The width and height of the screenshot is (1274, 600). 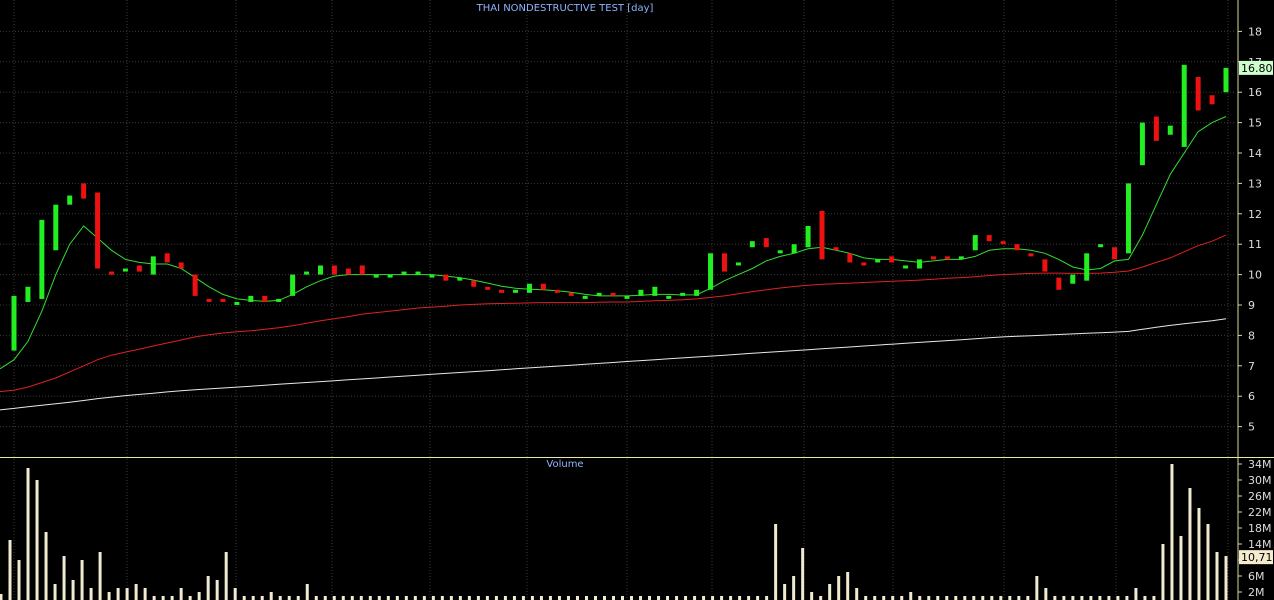 What do you see at coordinates (1260, 496) in the screenshot?
I see `volume-tick-label: 26M` at bounding box center [1260, 496].